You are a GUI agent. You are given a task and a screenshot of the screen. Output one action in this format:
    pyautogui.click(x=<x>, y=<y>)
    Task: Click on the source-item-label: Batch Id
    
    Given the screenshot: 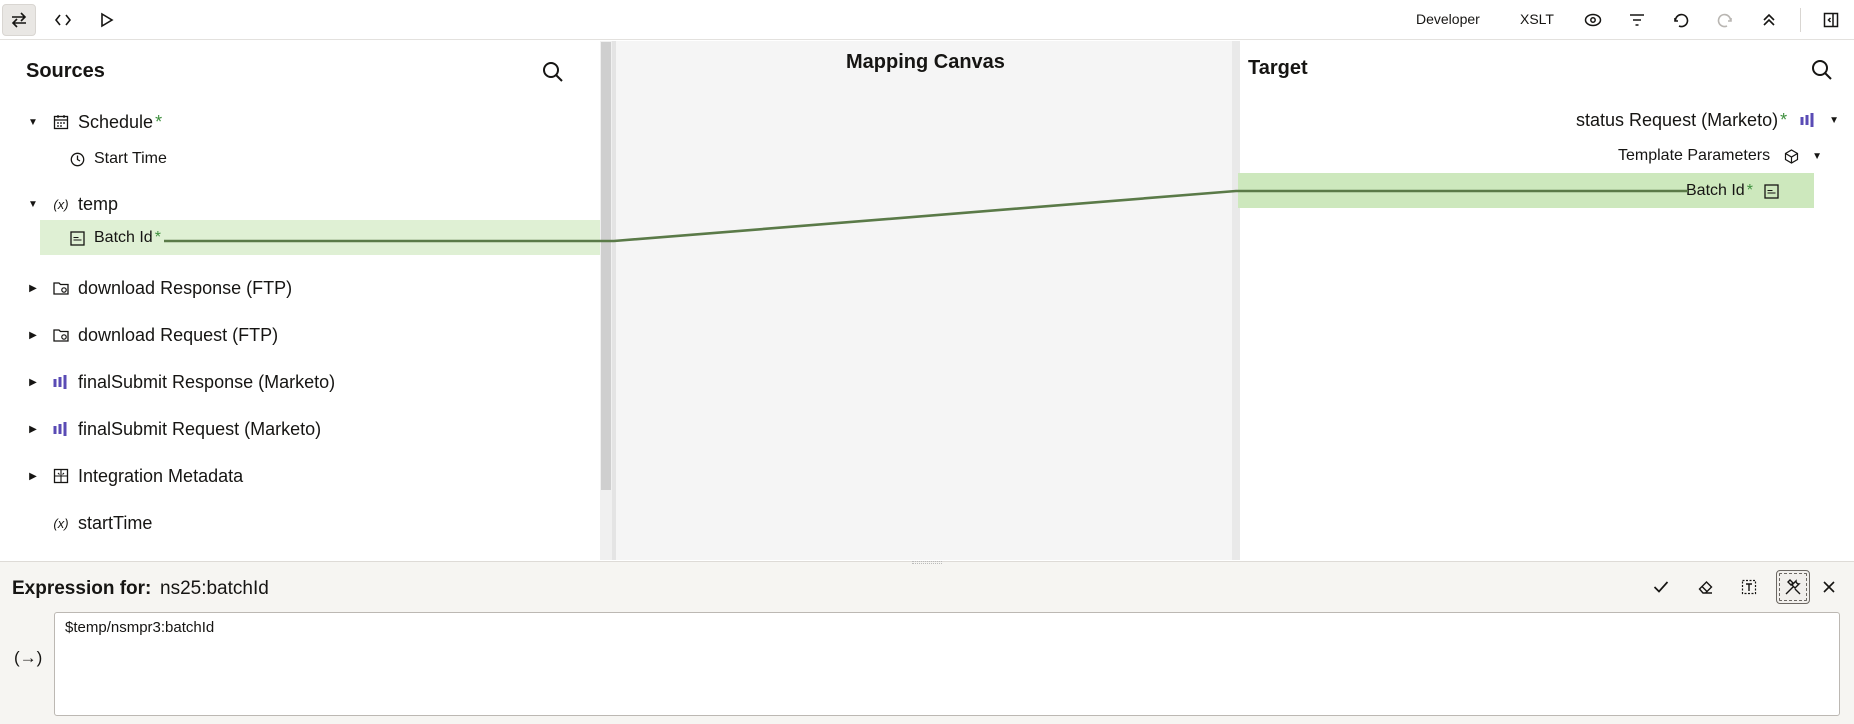 What is the action you would take?
    pyautogui.click(x=123, y=237)
    